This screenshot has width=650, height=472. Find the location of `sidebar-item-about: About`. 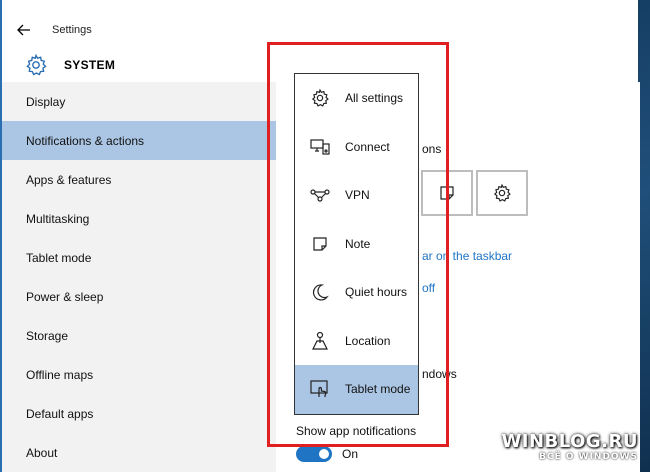

sidebar-item-about: About is located at coordinates (139, 452).